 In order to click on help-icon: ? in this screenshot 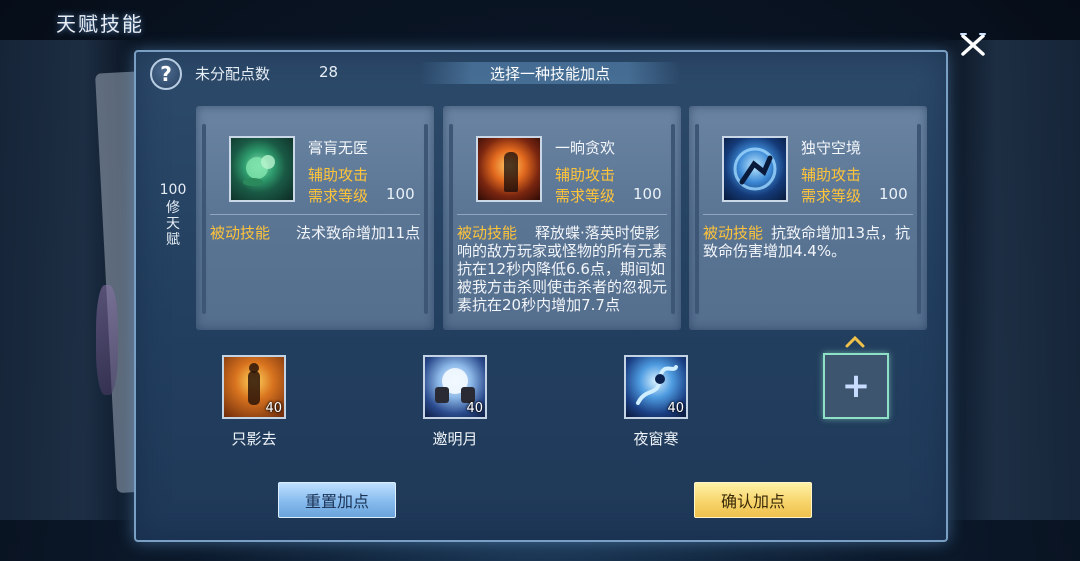, I will do `click(166, 74)`.